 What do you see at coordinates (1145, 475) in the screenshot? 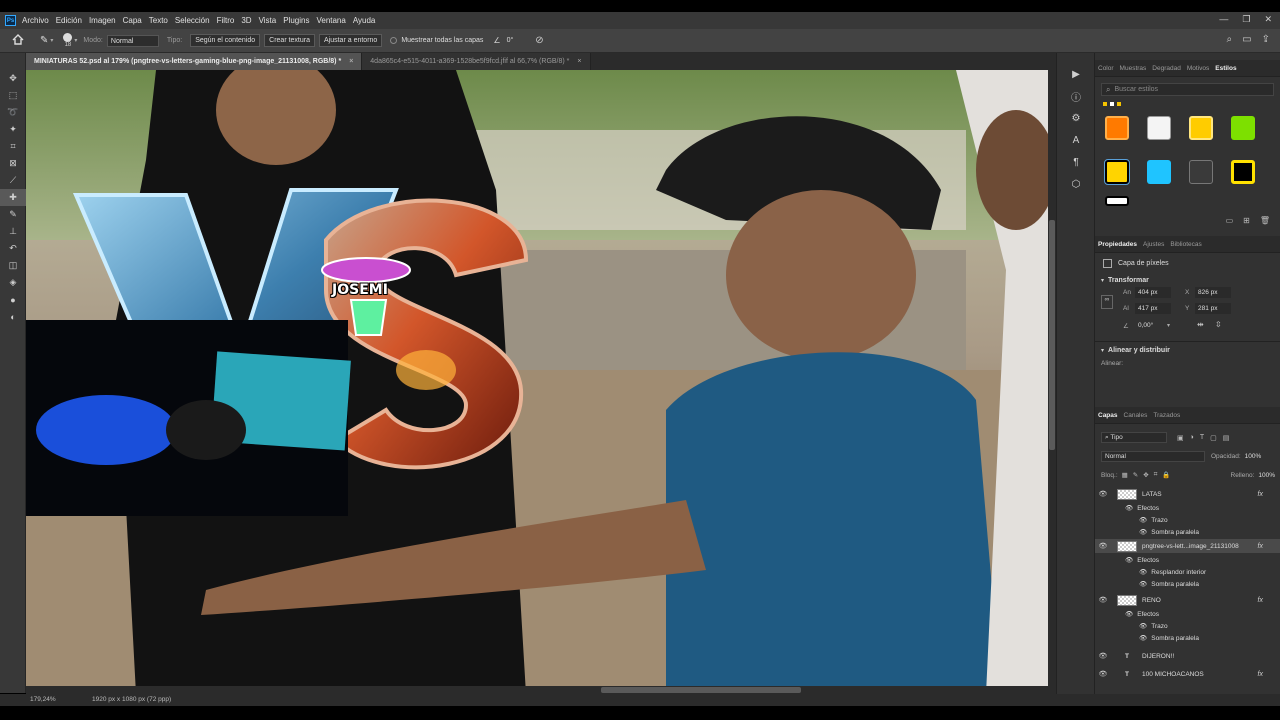
I see `lock-position-icon: ✥` at bounding box center [1145, 475].